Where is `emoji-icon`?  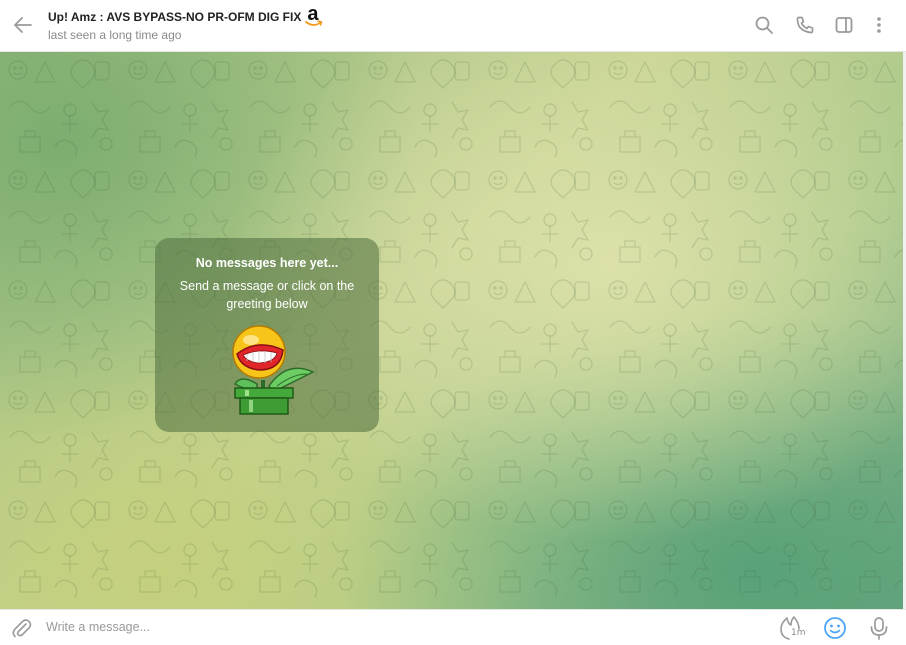 emoji-icon is located at coordinates (835, 628).